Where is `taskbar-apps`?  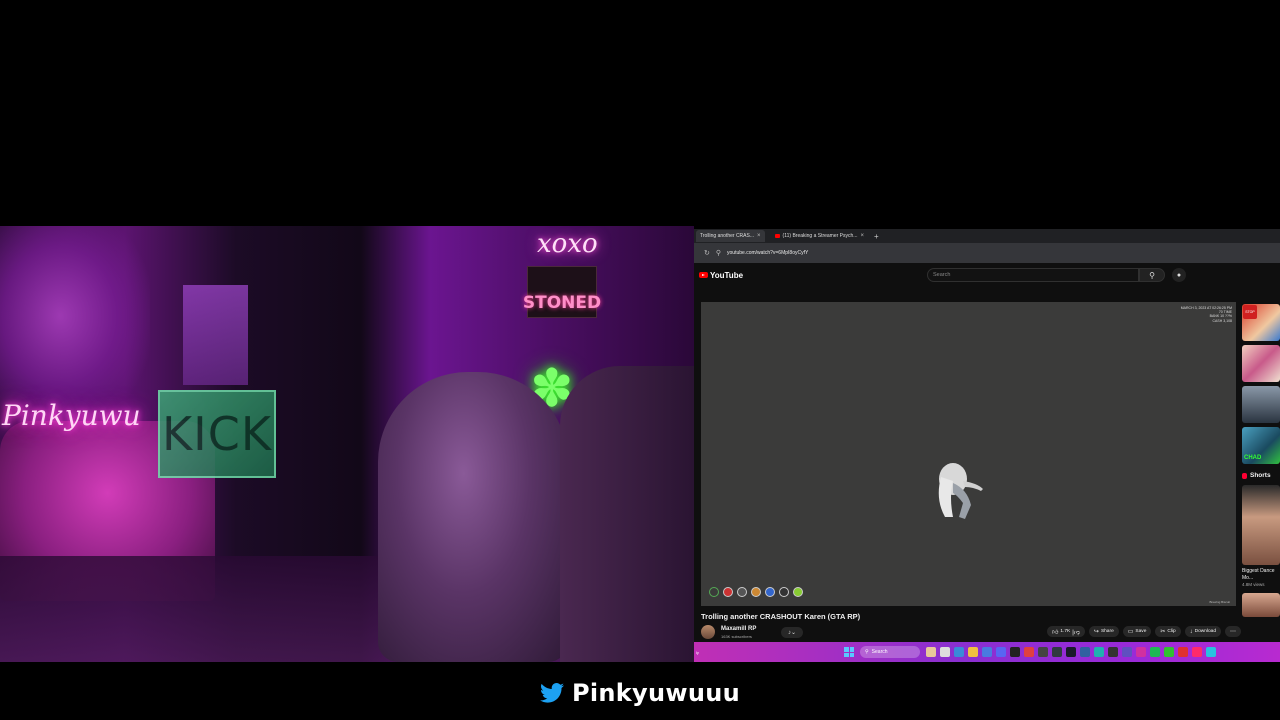 taskbar-apps is located at coordinates (1071, 652).